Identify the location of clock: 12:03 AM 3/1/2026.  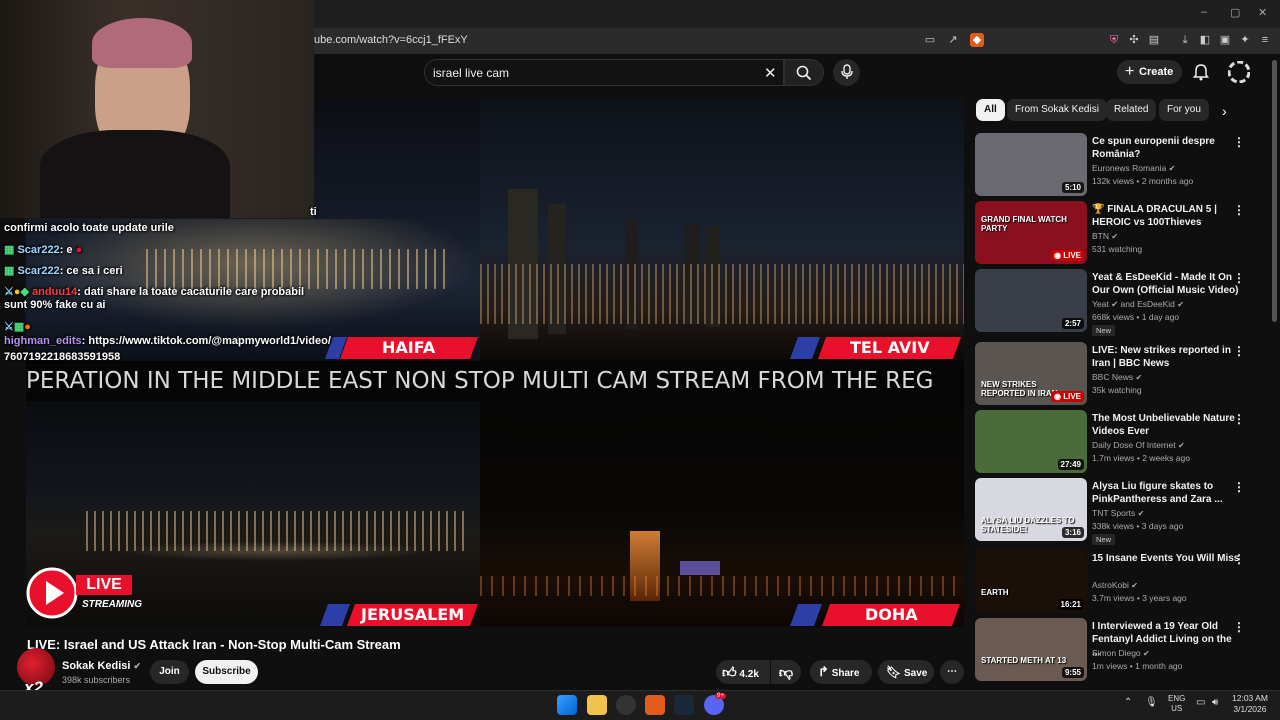
(1250, 704).